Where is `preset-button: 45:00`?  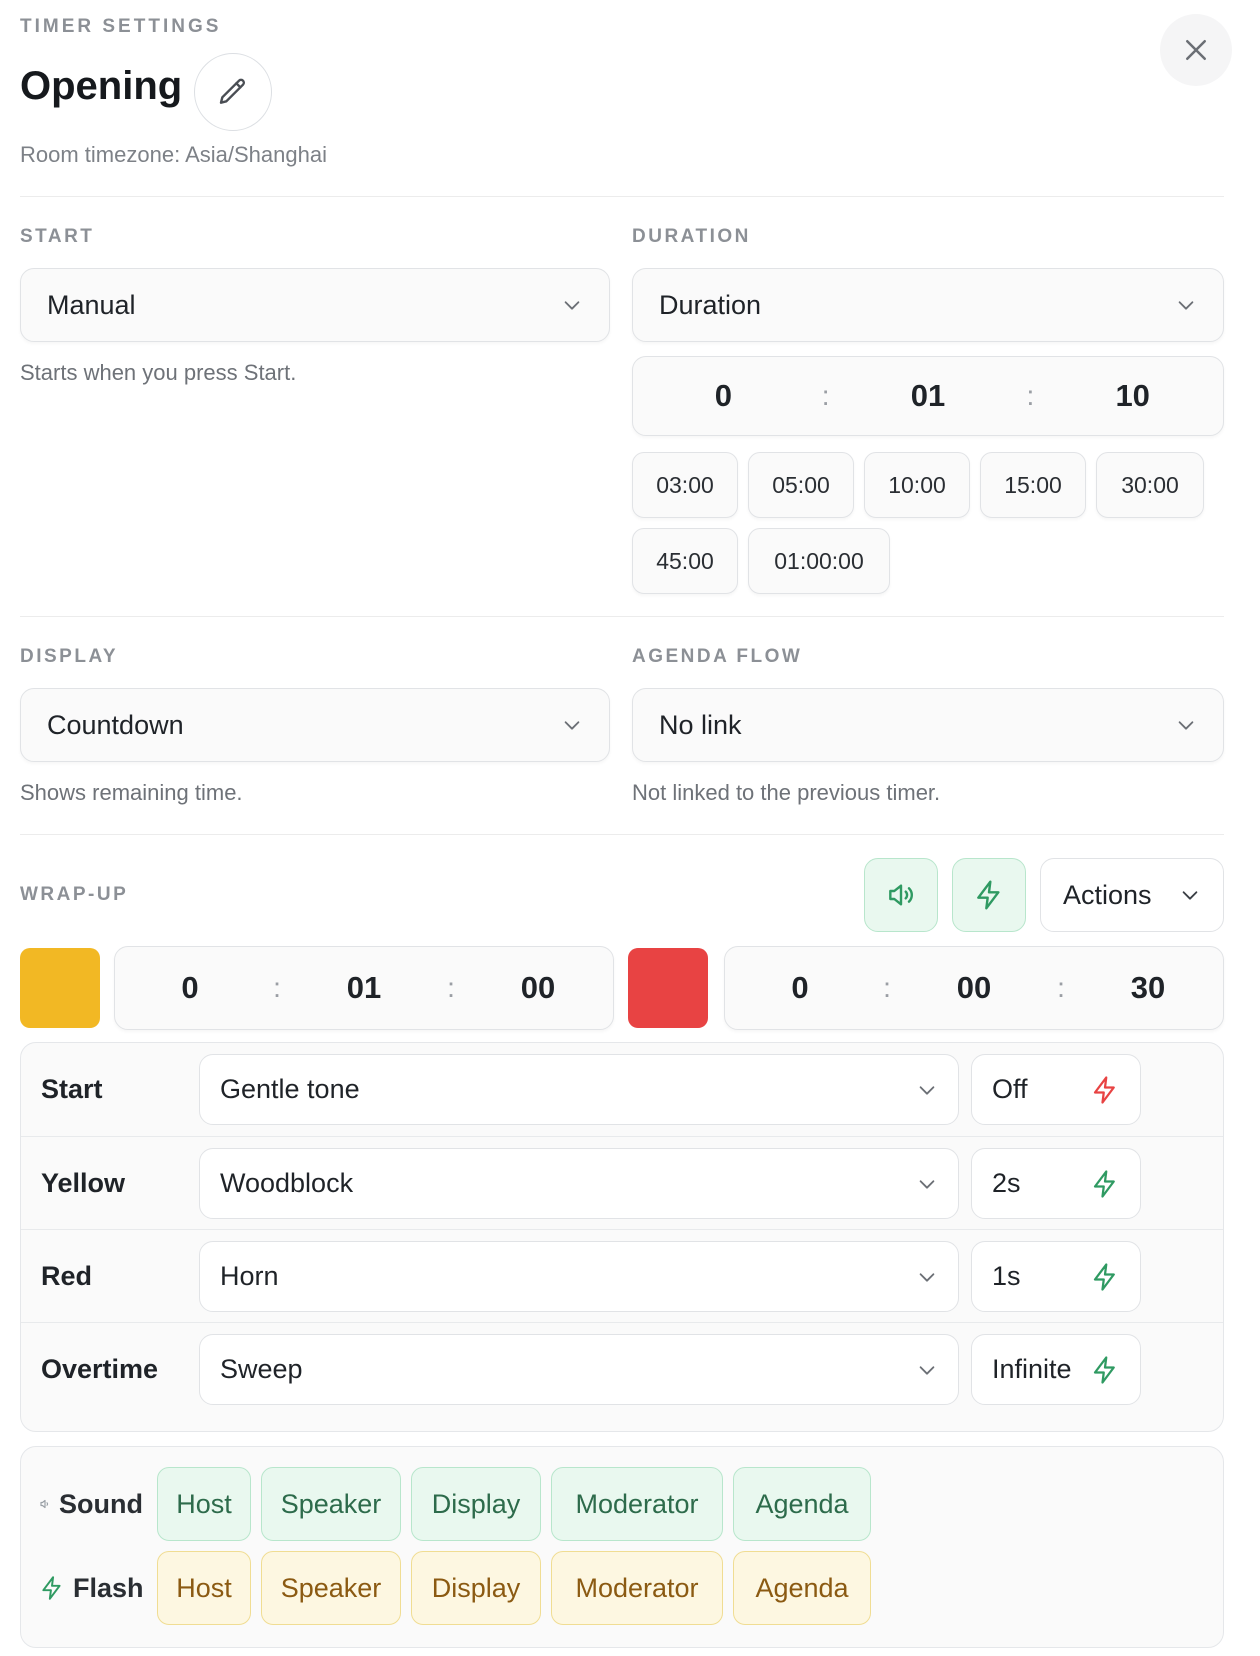 preset-button: 45:00 is located at coordinates (685, 561).